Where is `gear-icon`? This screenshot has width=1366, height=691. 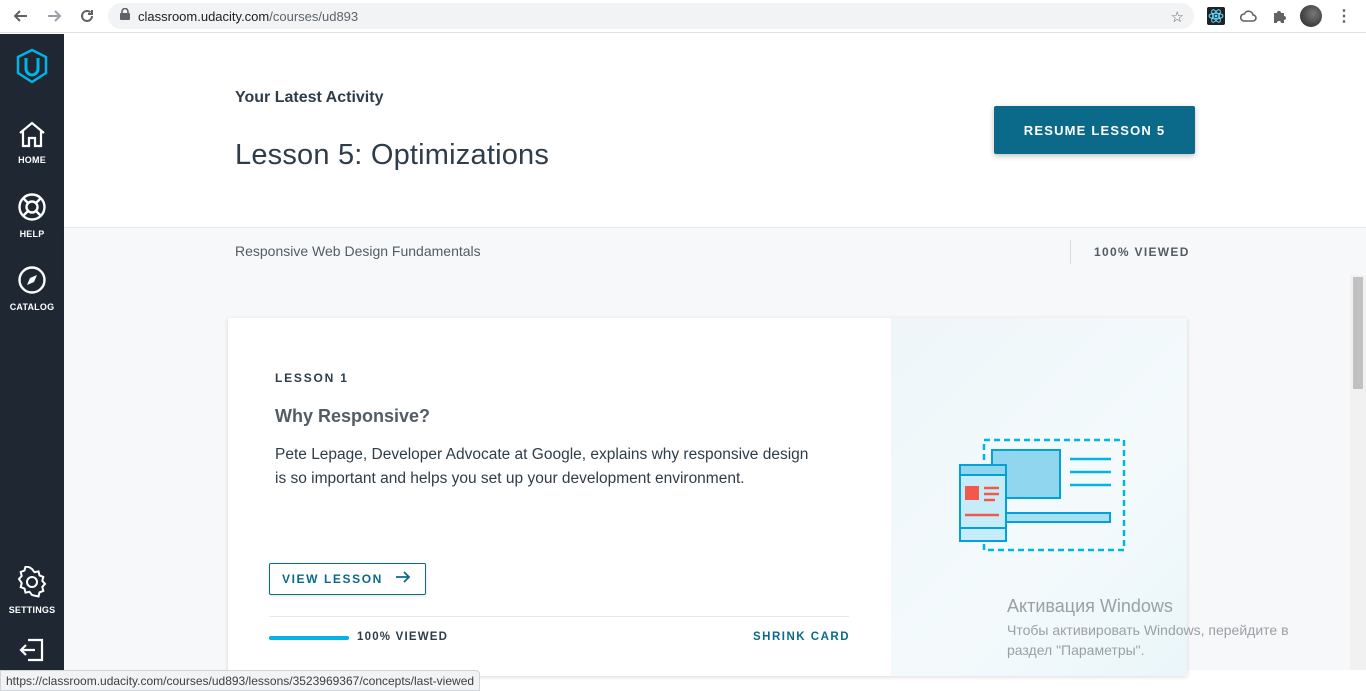
gear-icon is located at coordinates (32, 584).